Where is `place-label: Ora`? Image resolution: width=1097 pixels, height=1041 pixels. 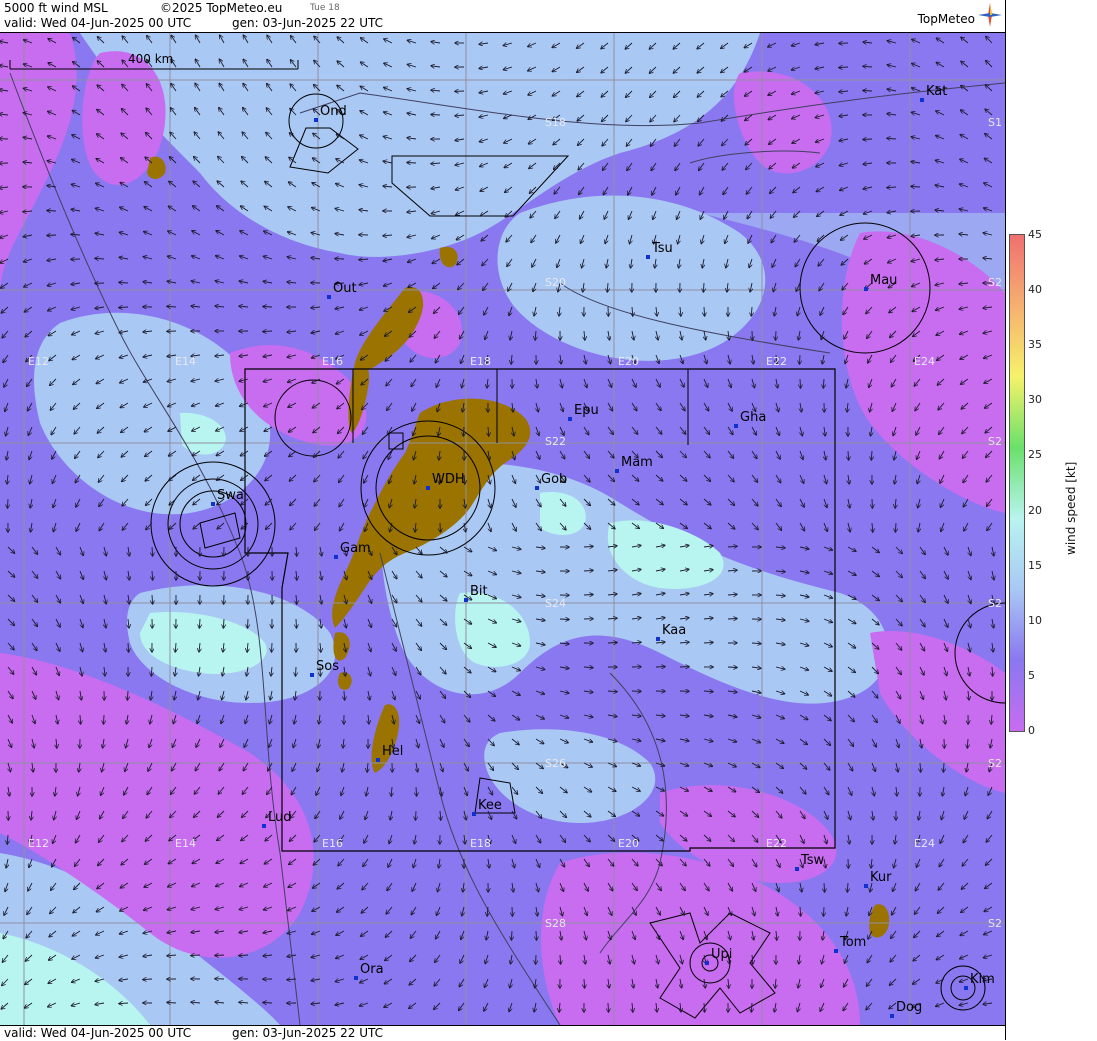 place-label: Ora is located at coordinates (372, 969).